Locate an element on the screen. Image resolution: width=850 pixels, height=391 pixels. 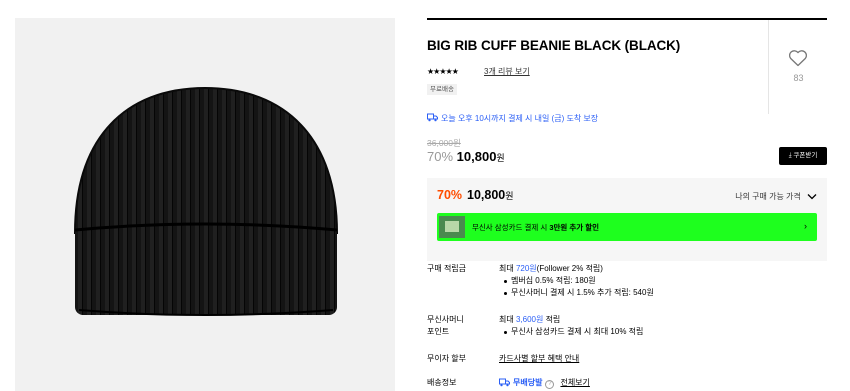
money-value: 최대 3,600원 적립 무신사 삼성카드 결제 시 최대 10% 적립 is located at coordinates (659, 326).